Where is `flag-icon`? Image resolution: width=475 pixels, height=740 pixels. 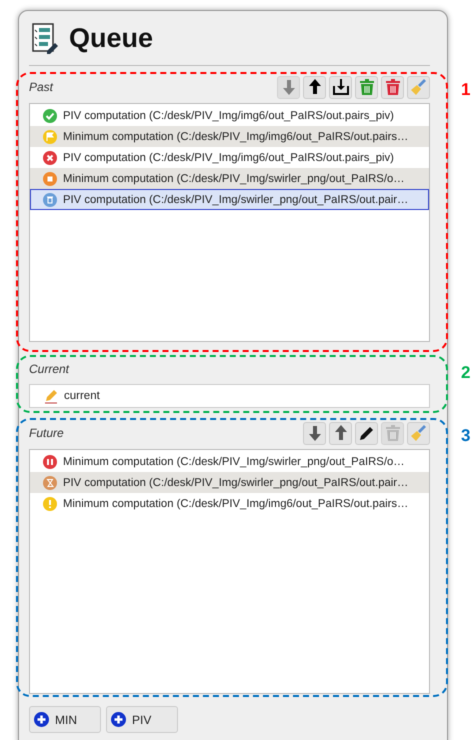 flag-icon is located at coordinates (50, 137).